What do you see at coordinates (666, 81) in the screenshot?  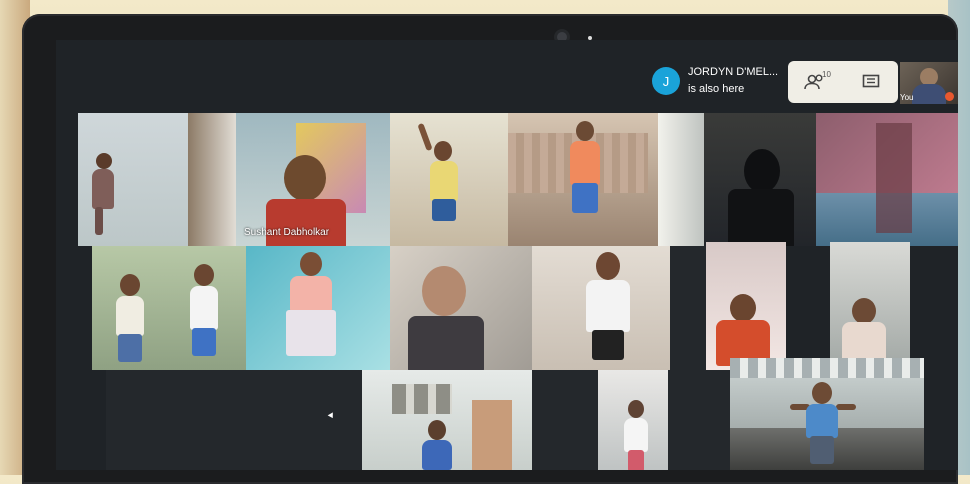 I see `notification-avatar: J` at bounding box center [666, 81].